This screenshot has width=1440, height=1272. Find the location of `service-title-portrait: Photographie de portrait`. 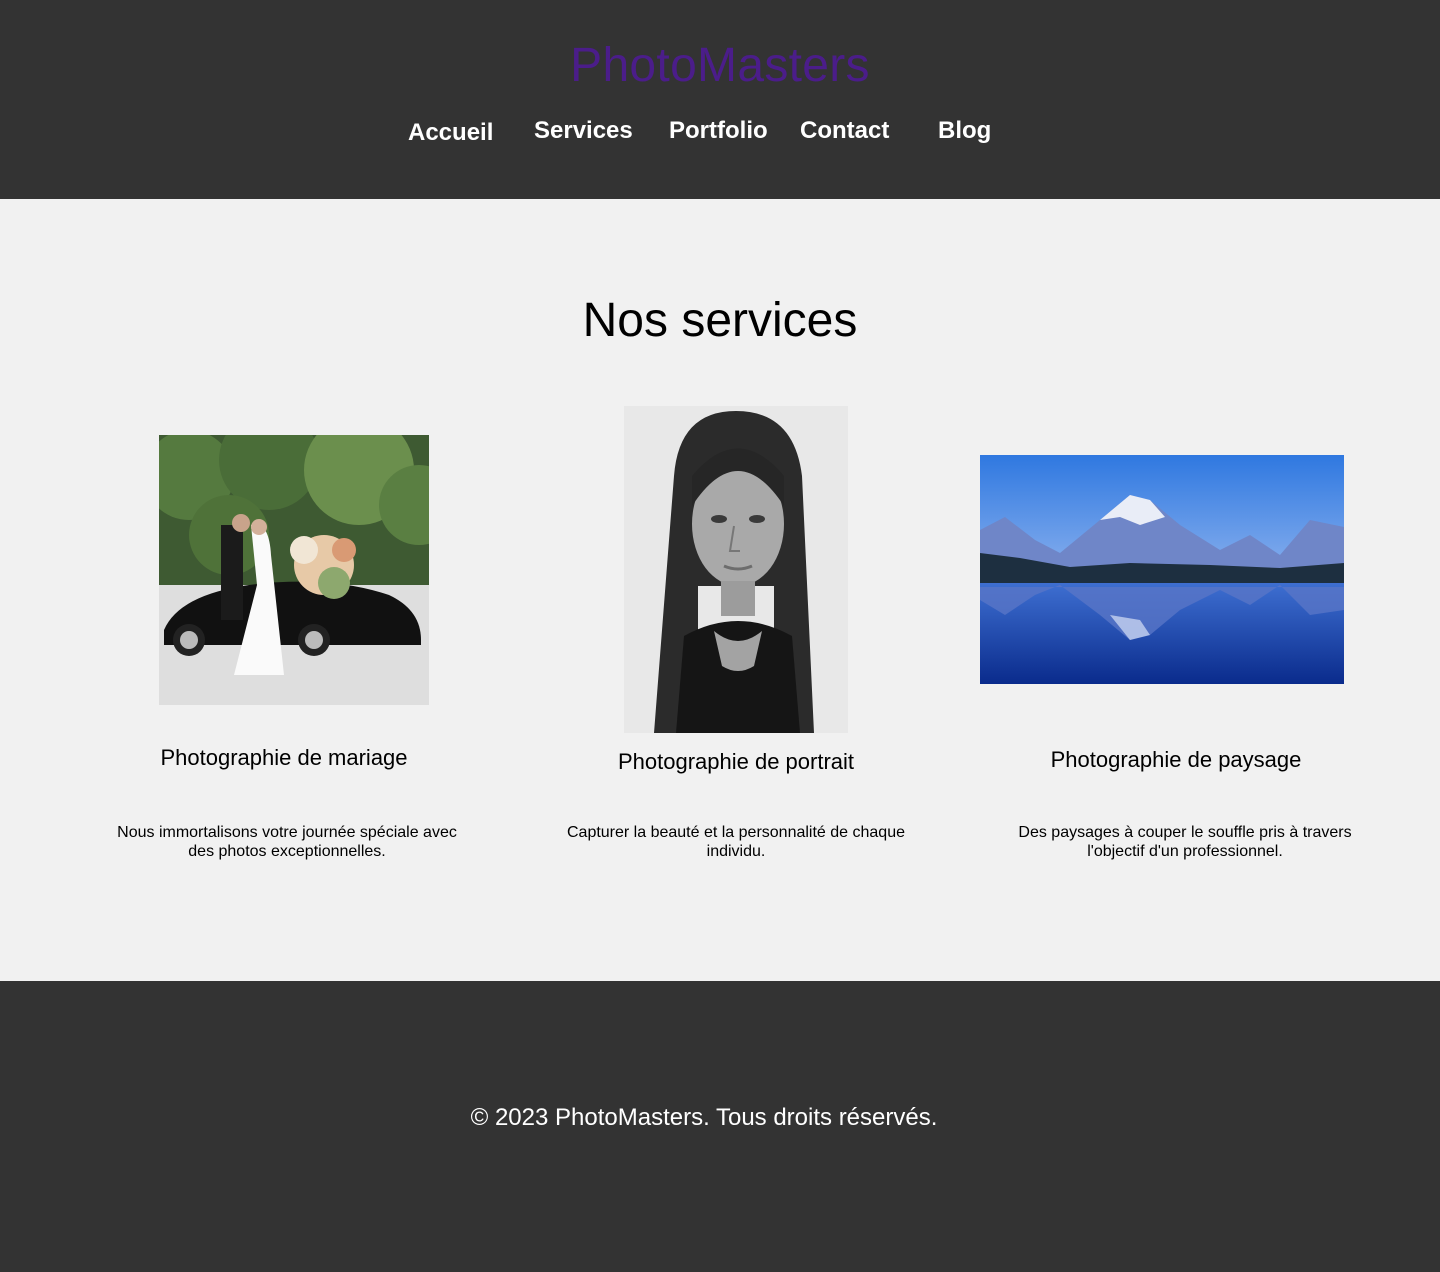

service-title-portrait: Photographie de portrait is located at coordinates (736, 761).